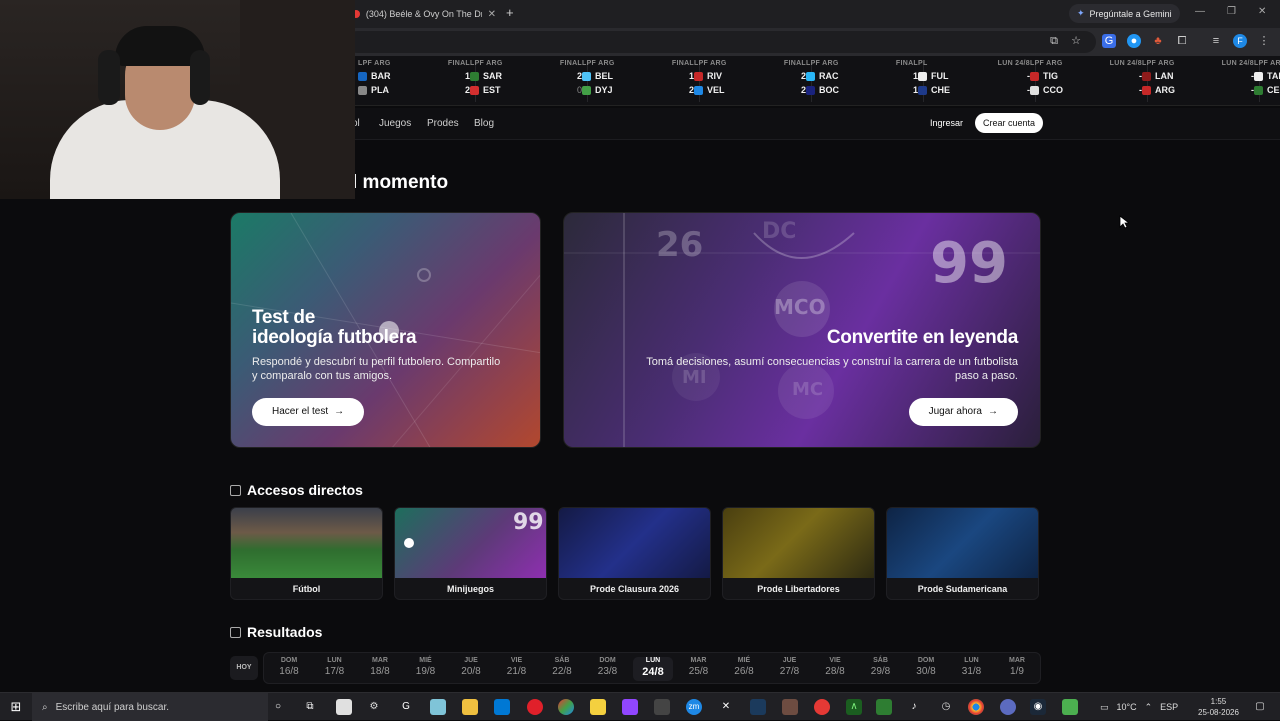  What do you see at coordinates (470, 553) in the screenshot?
I see `shortcut-minijuegos: 99 Minijuegos` at bounding box center [470, 553].